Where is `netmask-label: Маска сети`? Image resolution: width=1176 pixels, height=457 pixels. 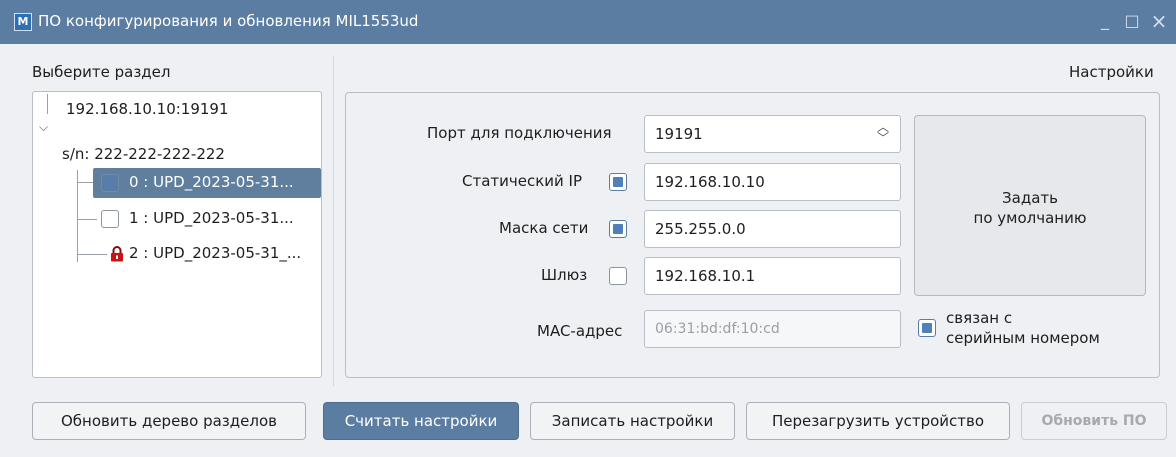
netmask-label: Маска сети is located at coordinates (544, 228).